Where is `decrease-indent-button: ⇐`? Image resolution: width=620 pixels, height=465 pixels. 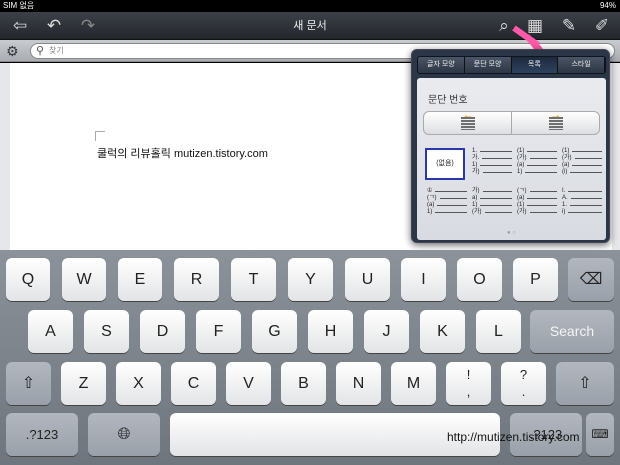
decrease-indent-button: ⇐ is located at coordinates (468, 123).